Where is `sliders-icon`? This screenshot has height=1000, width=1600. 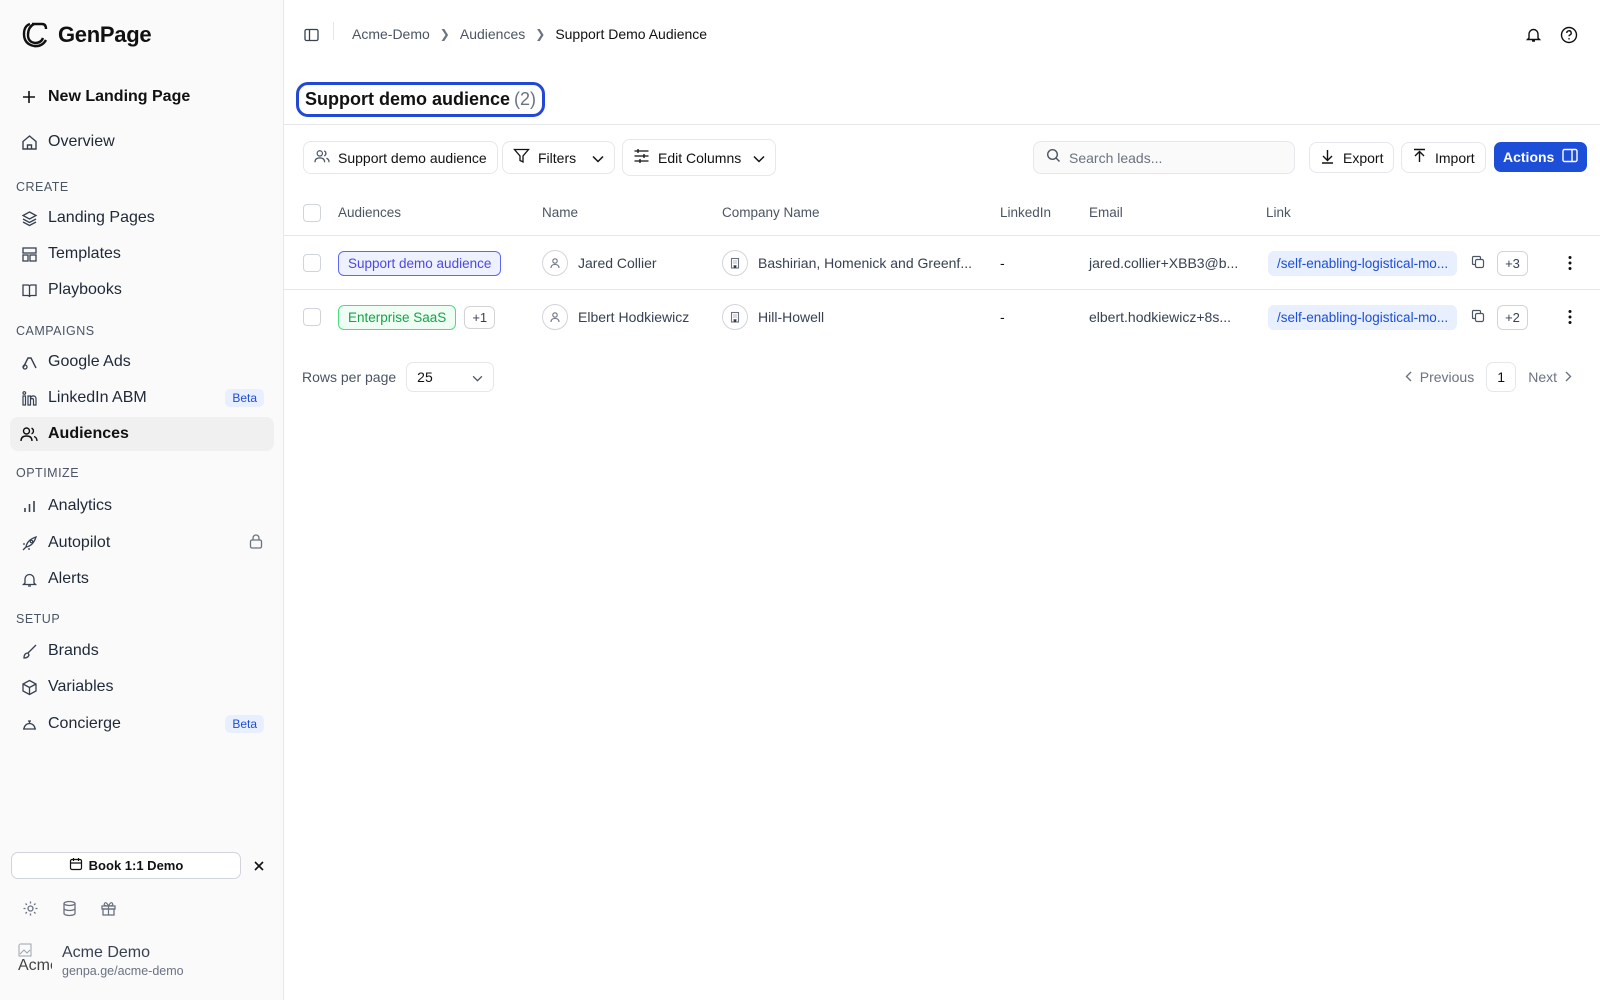 sliders-icon is located at coordinates (641, 157).